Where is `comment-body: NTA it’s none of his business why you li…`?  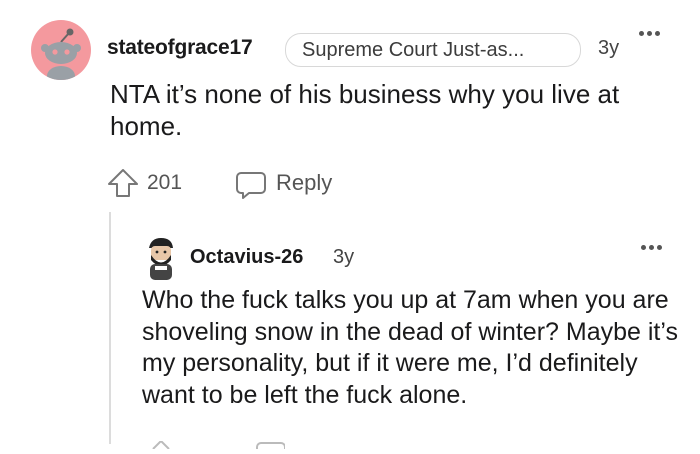
comment-body: NTA it’s none of his business why you li… is located at coordinates (365, 110).